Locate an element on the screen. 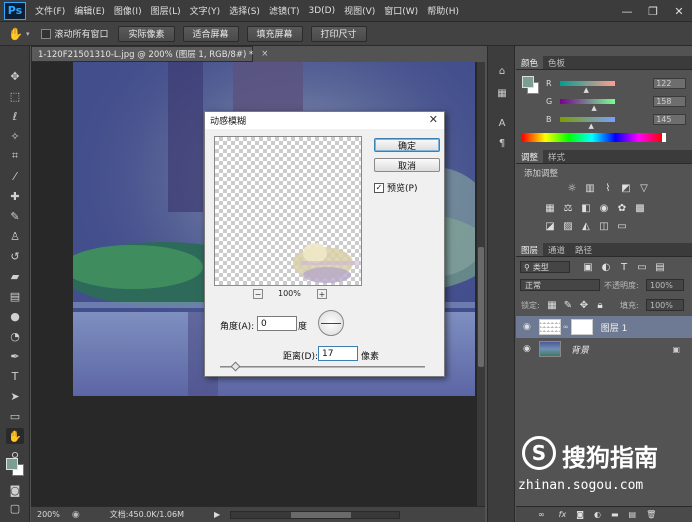 Image resolution: width=692 pixels, height=522 pixels. tab-adjustments: 调整 is located at coordinates (530, 156).